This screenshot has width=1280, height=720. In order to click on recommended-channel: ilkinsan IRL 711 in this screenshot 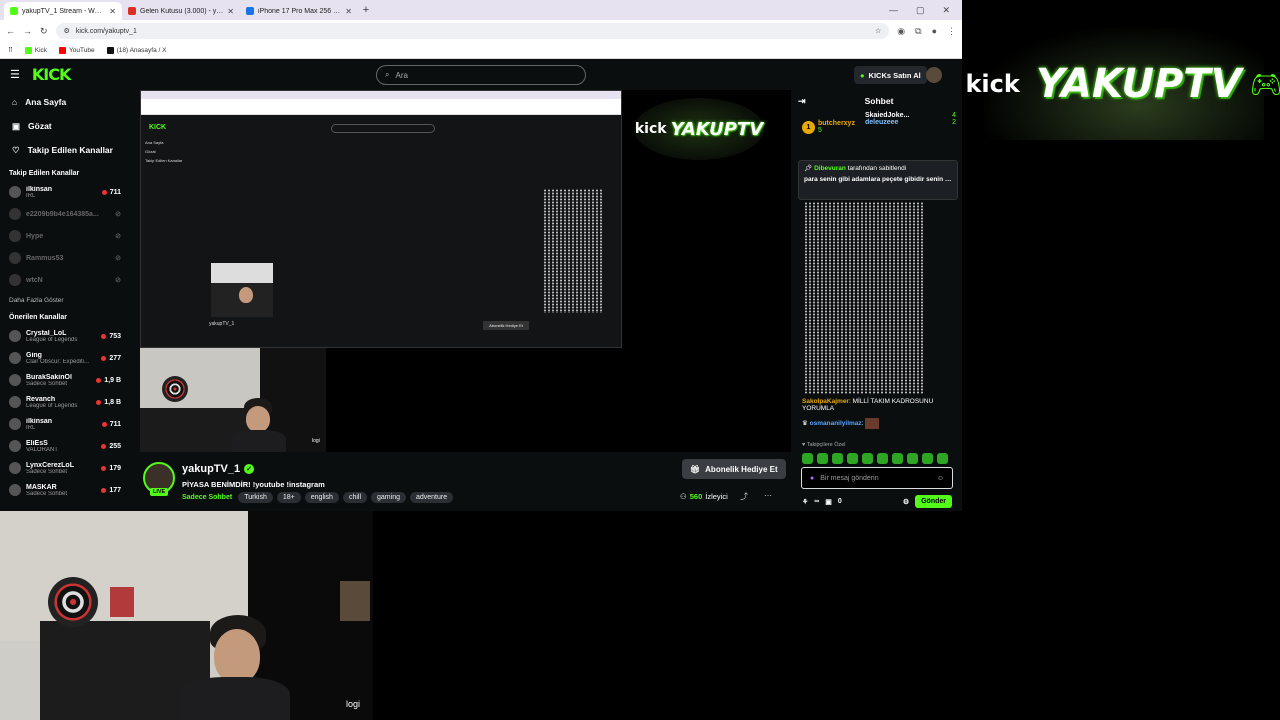, I will do `click(65, 424)`.